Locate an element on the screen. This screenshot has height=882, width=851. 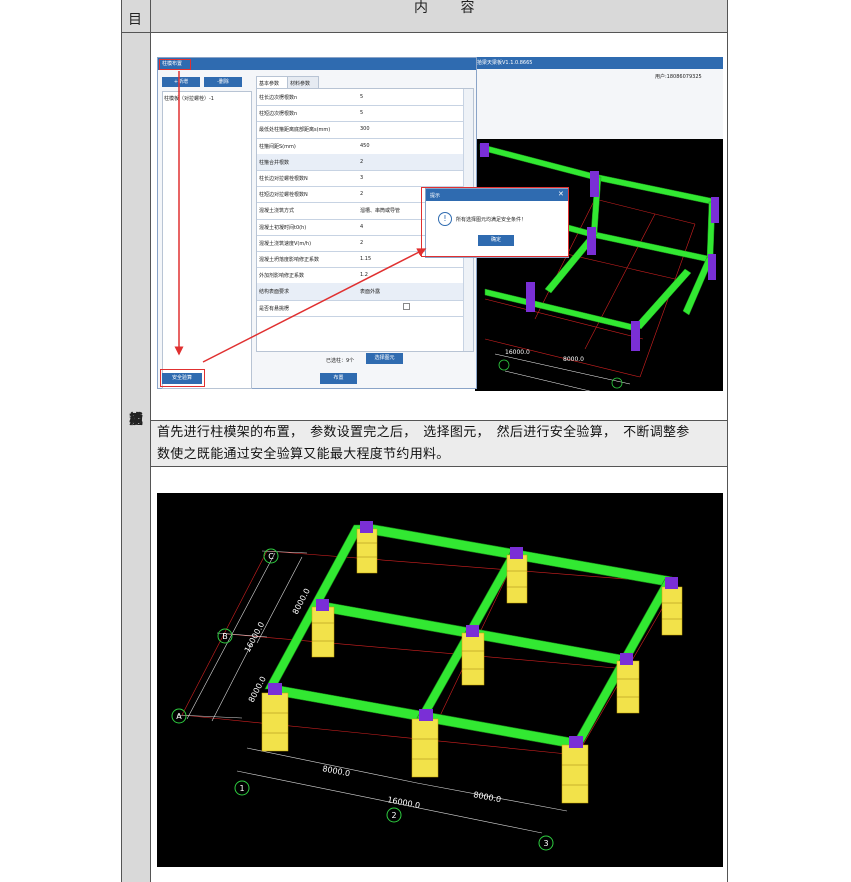
axis-label: C is located at coordinates (271, 556).